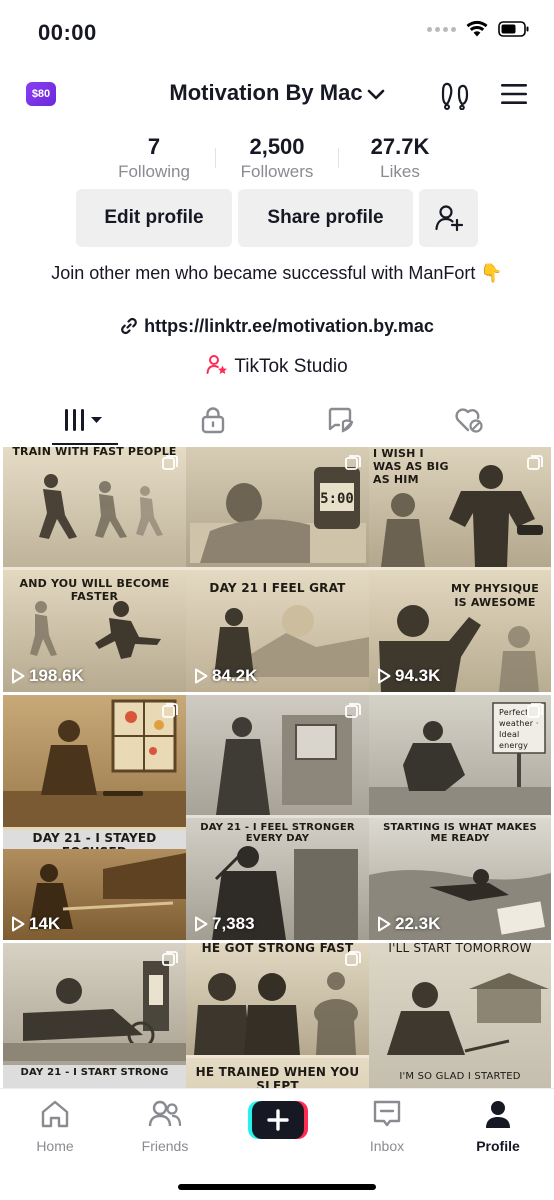 The height and width of the screenshot is (1200, 554). What do you see at coordinates (56, 675) in the screenshot?
I see `view-count-text: 198.6K` at bounding box center [56, 675].